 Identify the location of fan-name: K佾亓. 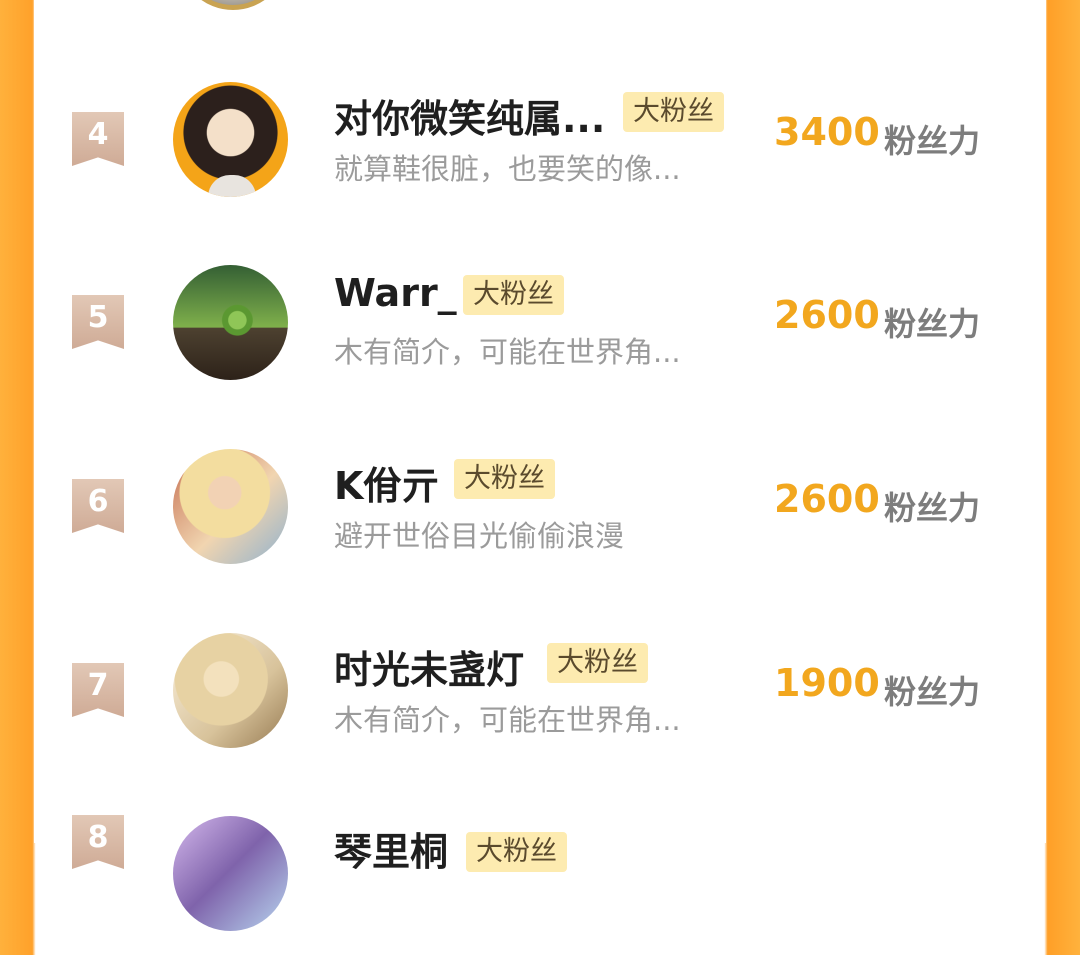
(386, 482).